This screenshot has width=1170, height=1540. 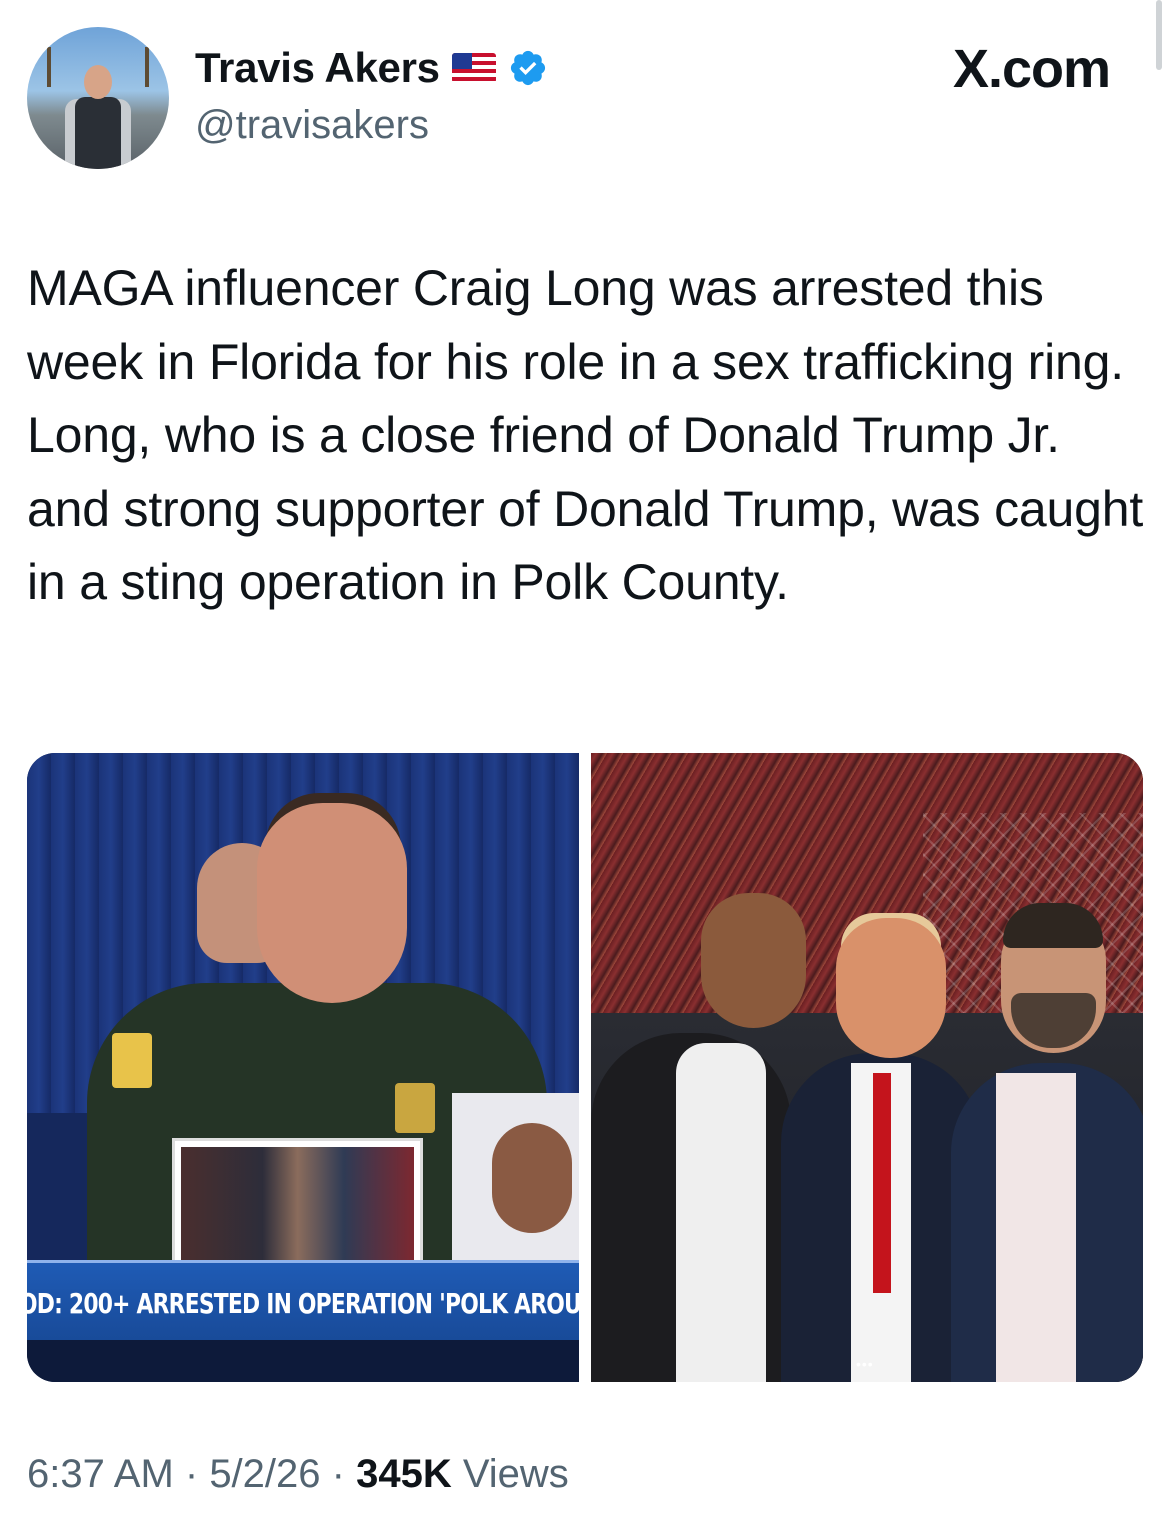 What do you see at coordinates (100, 1474) in the screenshot?
I see `tweet-time: 6:37 AM` at bounding box center [100, 1474].